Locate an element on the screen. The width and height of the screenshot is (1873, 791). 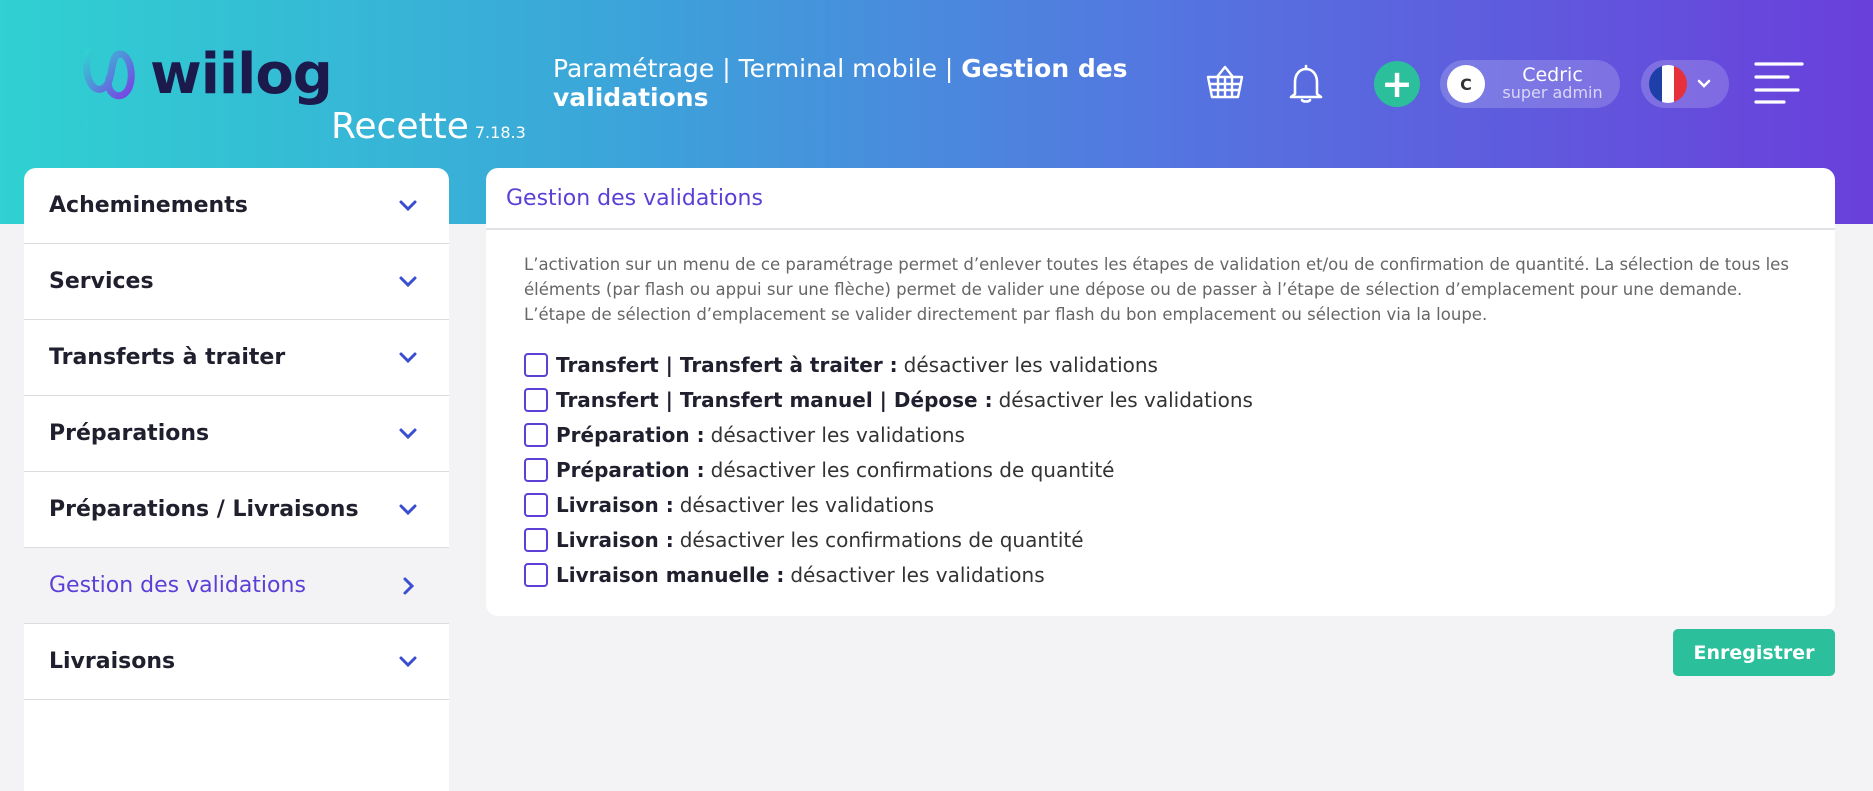
user-name: Cedric is located at coordinates (1552, 75).